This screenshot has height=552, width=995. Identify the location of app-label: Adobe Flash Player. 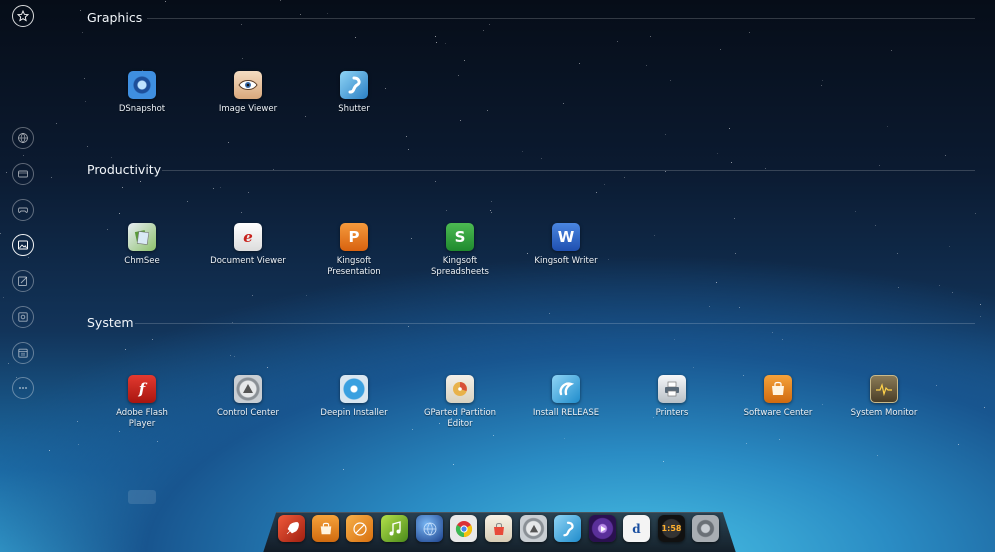
(142, 418).